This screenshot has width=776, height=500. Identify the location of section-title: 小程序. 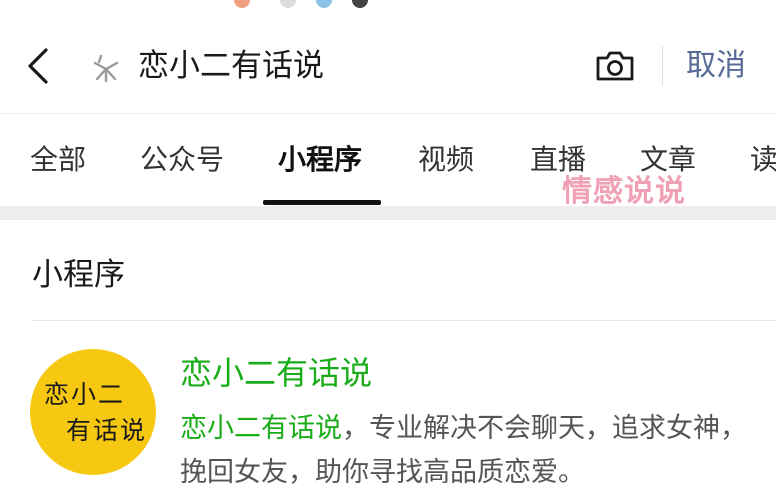
(78, 275).